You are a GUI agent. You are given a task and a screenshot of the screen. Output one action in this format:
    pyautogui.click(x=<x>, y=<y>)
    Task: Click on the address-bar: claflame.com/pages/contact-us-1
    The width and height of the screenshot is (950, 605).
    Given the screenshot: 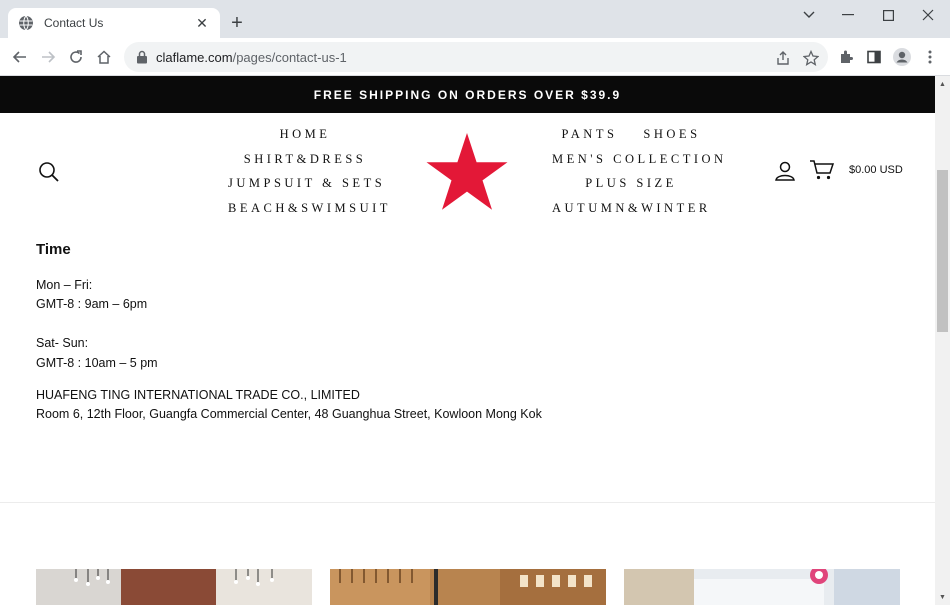 What is the action you would take?
    pyautogui.click(x=476, y=57)
    